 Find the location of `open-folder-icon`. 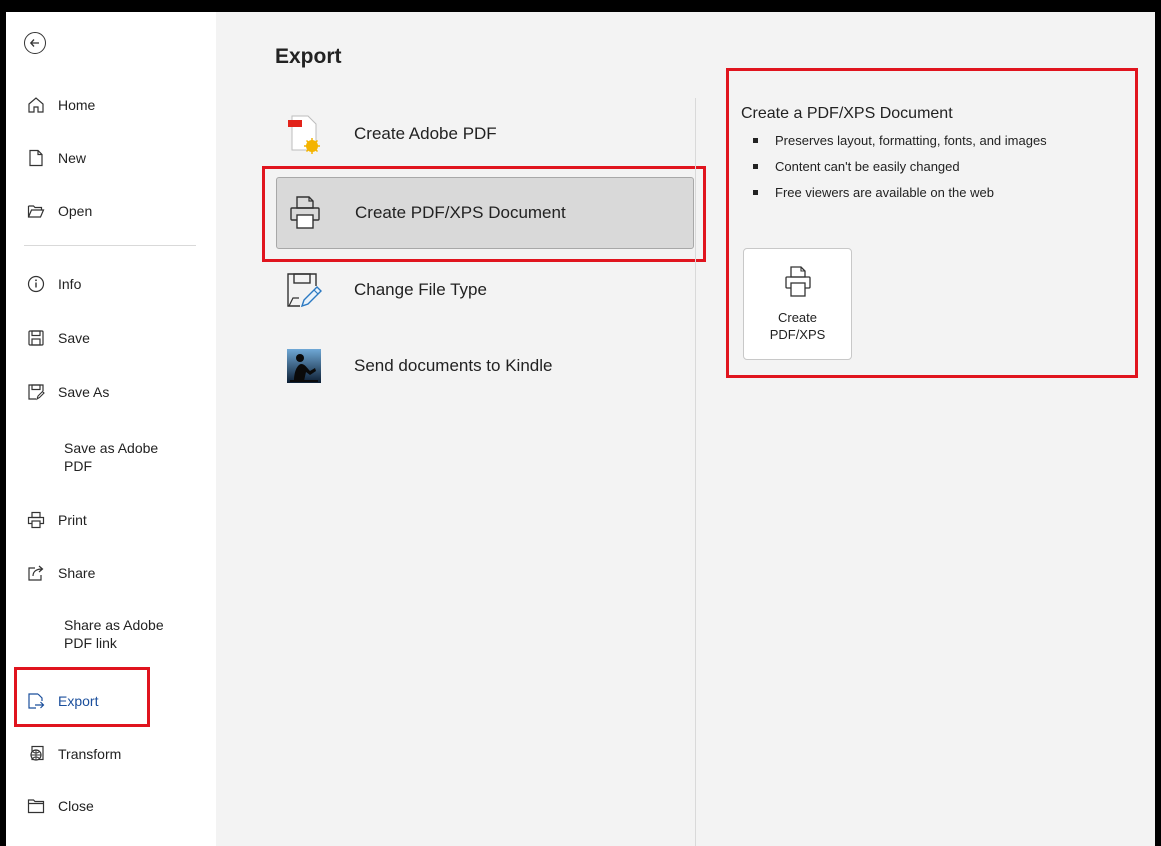

open-folder-icon is located at coordinates (36, 211).